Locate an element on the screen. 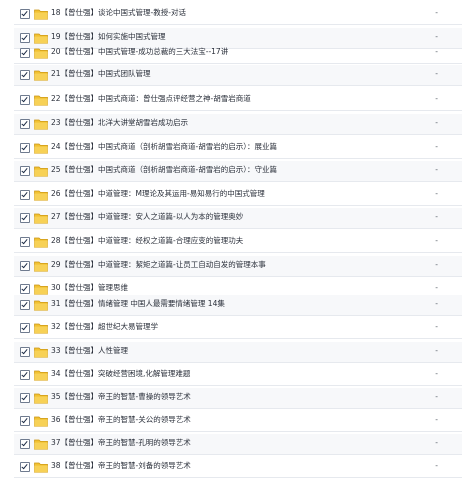 Image resolution: width=474 pixels, height=481 pixels. list-item: 24【曾仕强】中国式商道（剖析胡雪岩商道-胡雪岩的启示）：展业篇 - is located at coordinates (238, 148).